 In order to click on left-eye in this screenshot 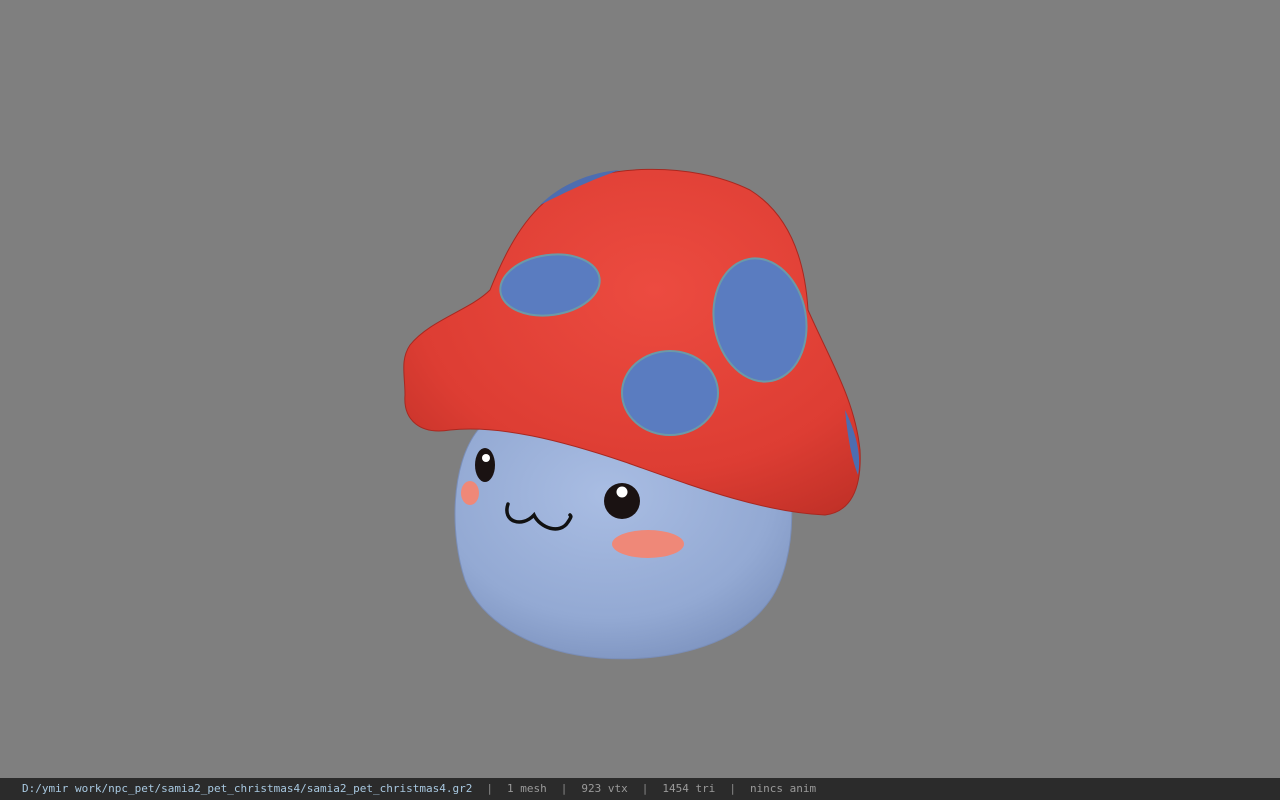, I will do `click(485, 465)`.